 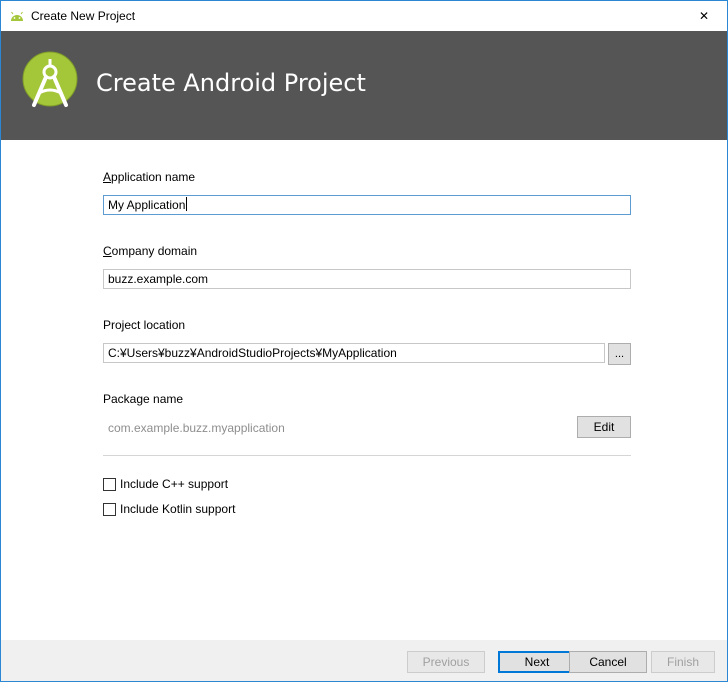 I want to click on company-domain-label-mnemonic: C, so click(x=107, y=251).